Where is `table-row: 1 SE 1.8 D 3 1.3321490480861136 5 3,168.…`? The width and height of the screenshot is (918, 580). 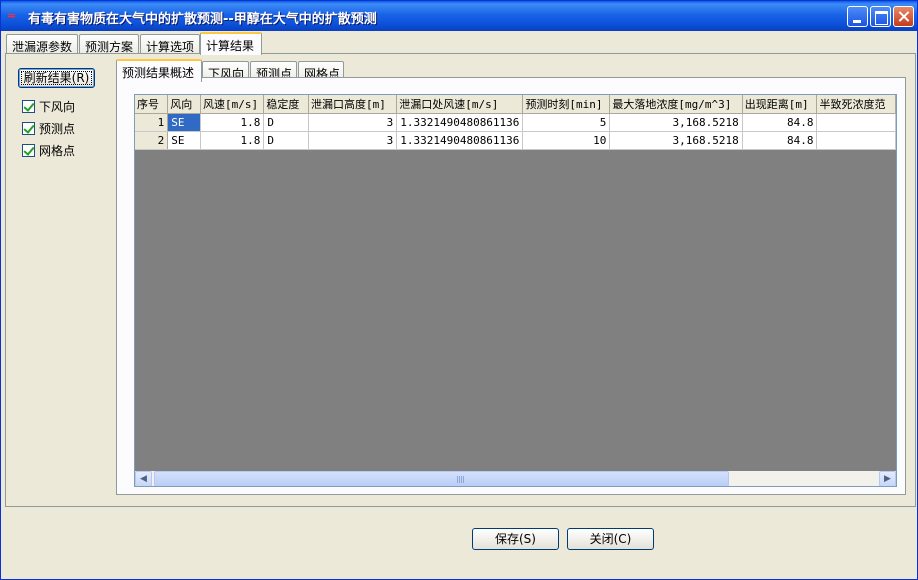 table-row: 1 SE 1.8 D 3 1.3321490480861136 5 3,168.… is located at coordinates (515, 122).